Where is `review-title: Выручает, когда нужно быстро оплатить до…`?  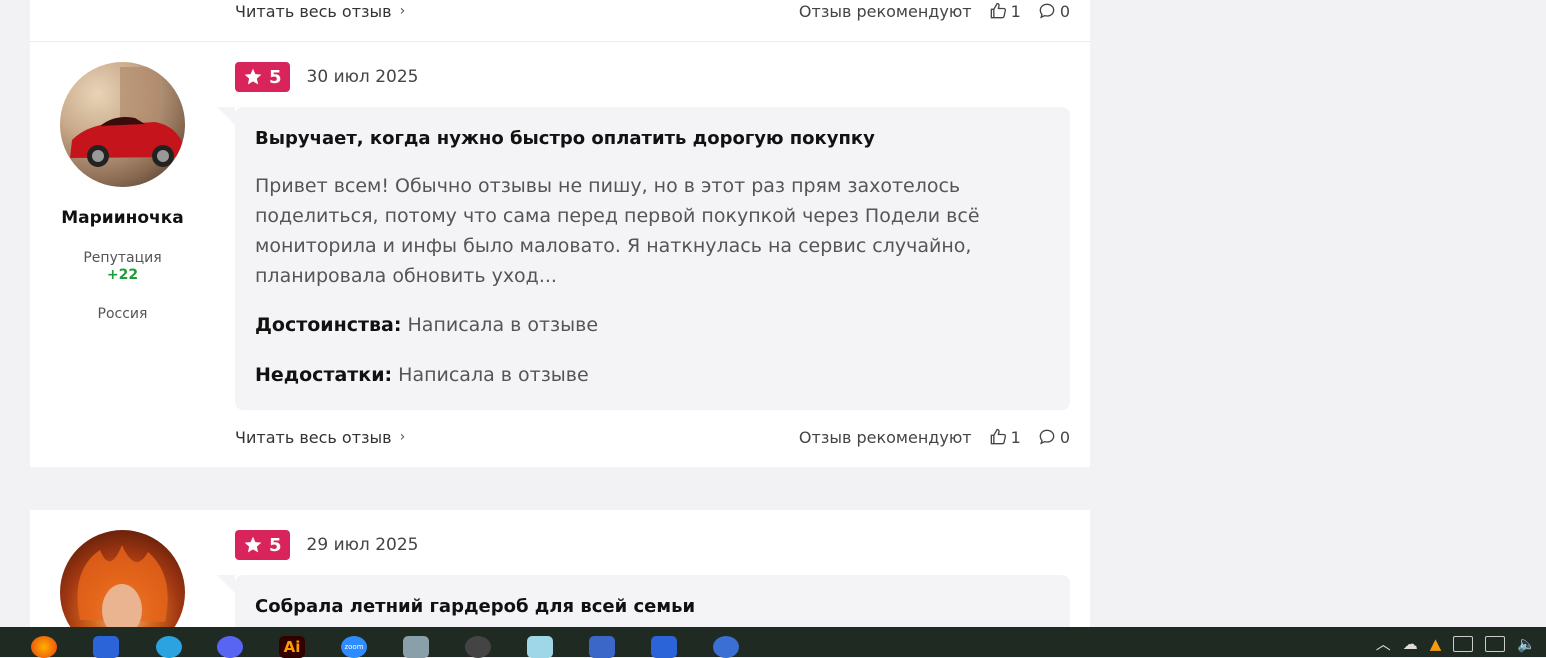 review-title: Выручает, когда нужно быстро оплатить до… is located at coordinates (565, 138).